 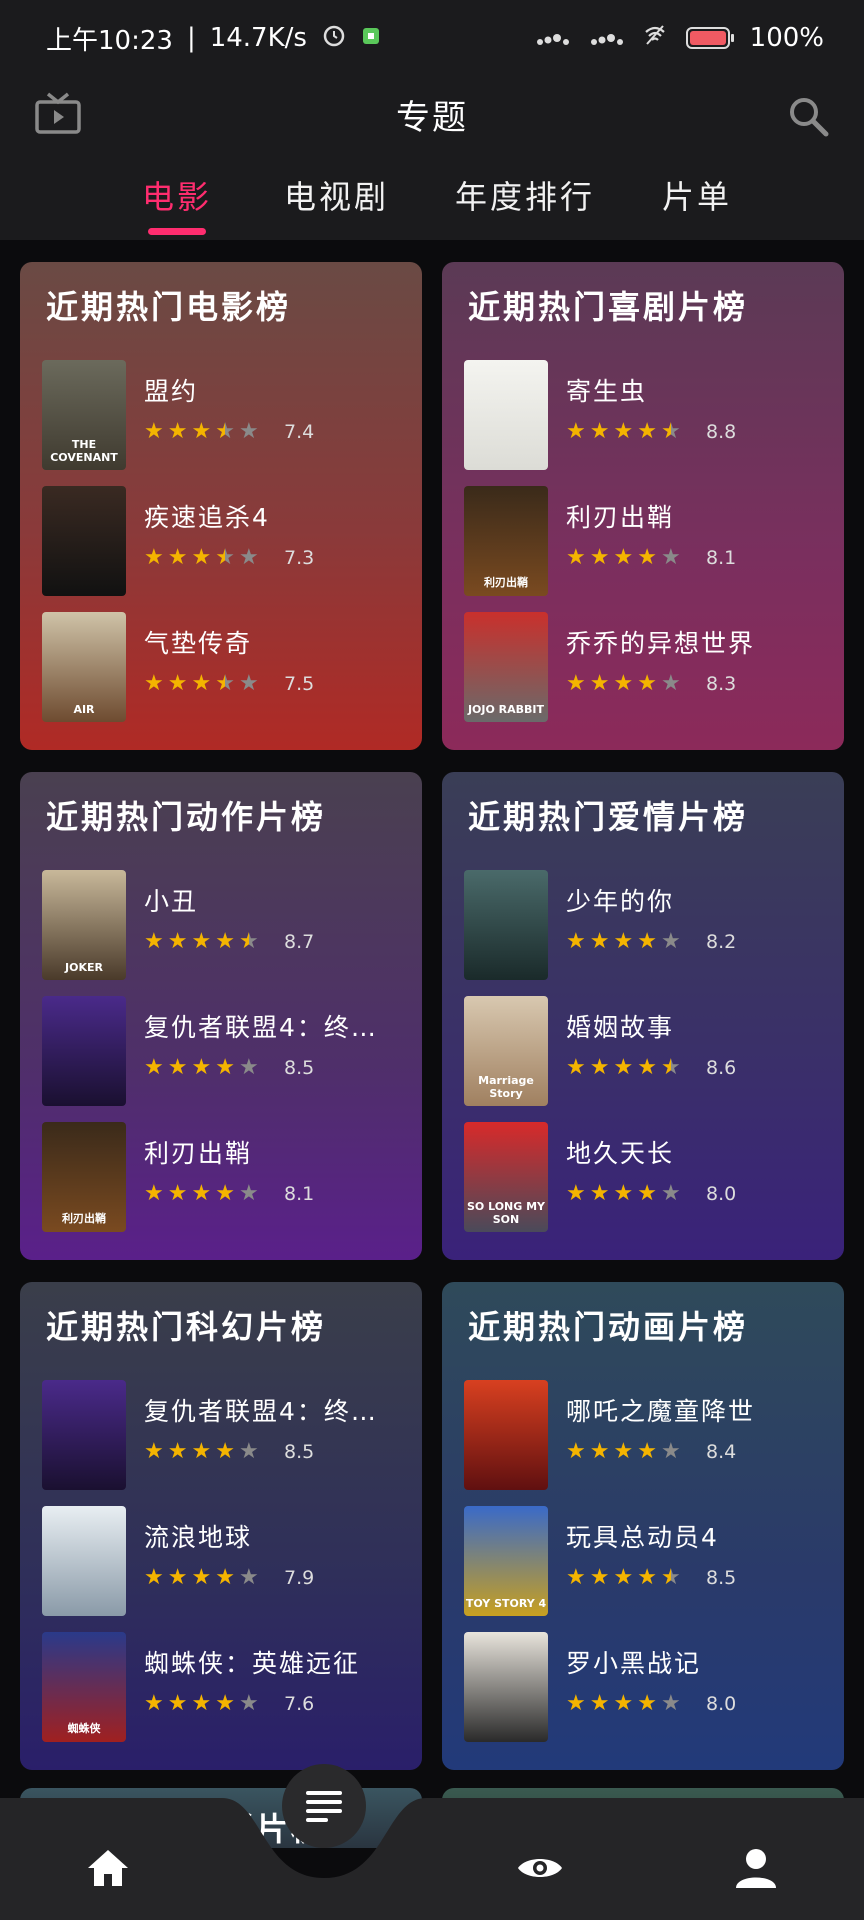 I want to click on poster-title-text: JOKER, so click(x=84, y=967).